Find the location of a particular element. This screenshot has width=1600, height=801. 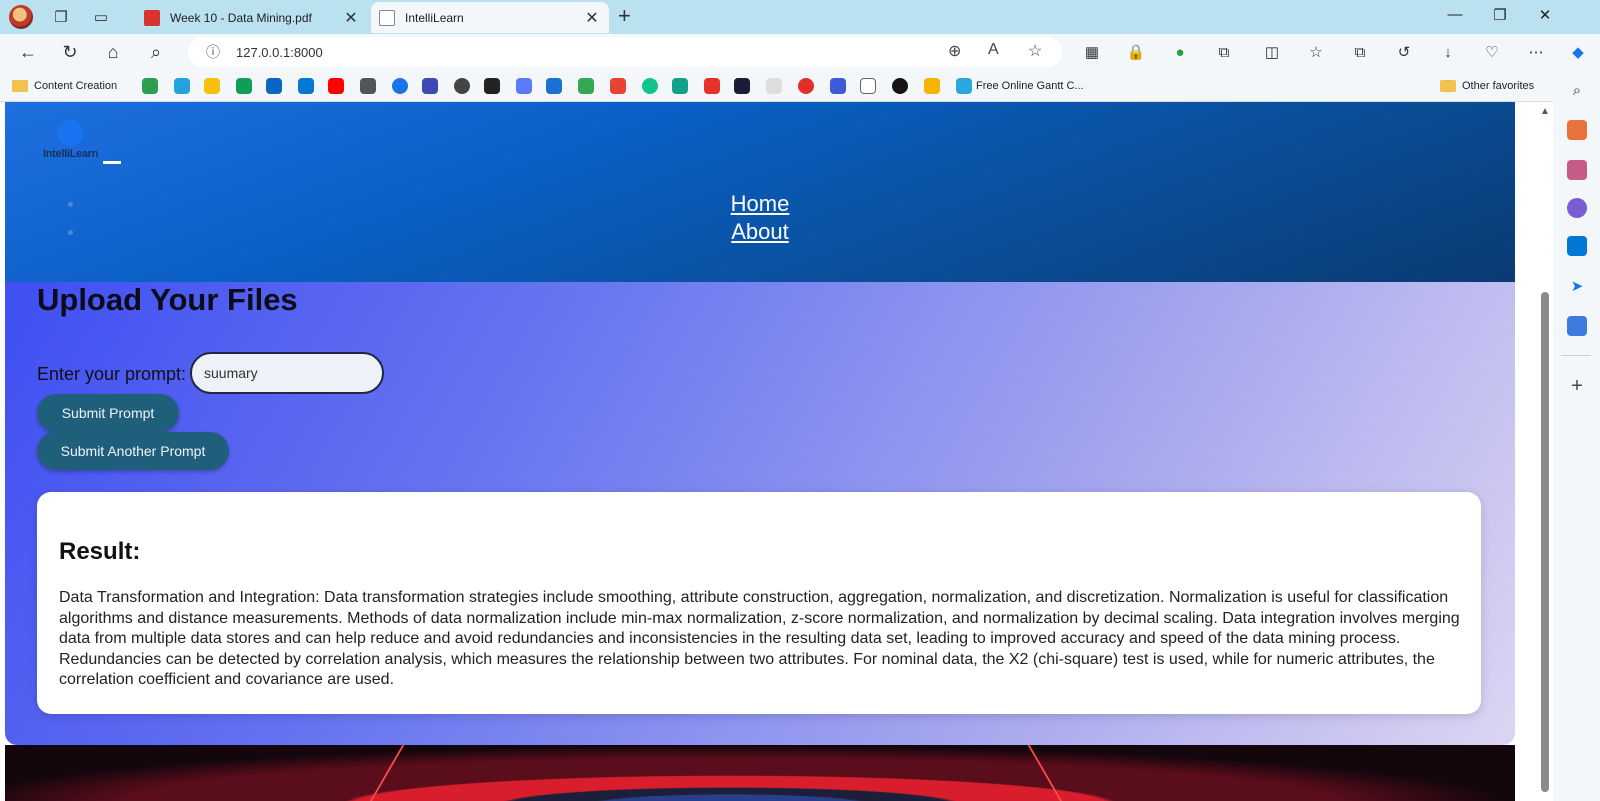

prompt-input is located at coordinates (287, 373).